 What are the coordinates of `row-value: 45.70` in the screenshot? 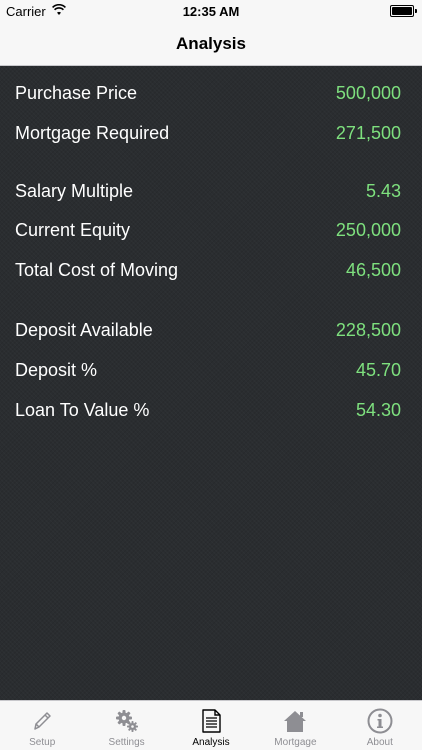 It's located at (378, 369).